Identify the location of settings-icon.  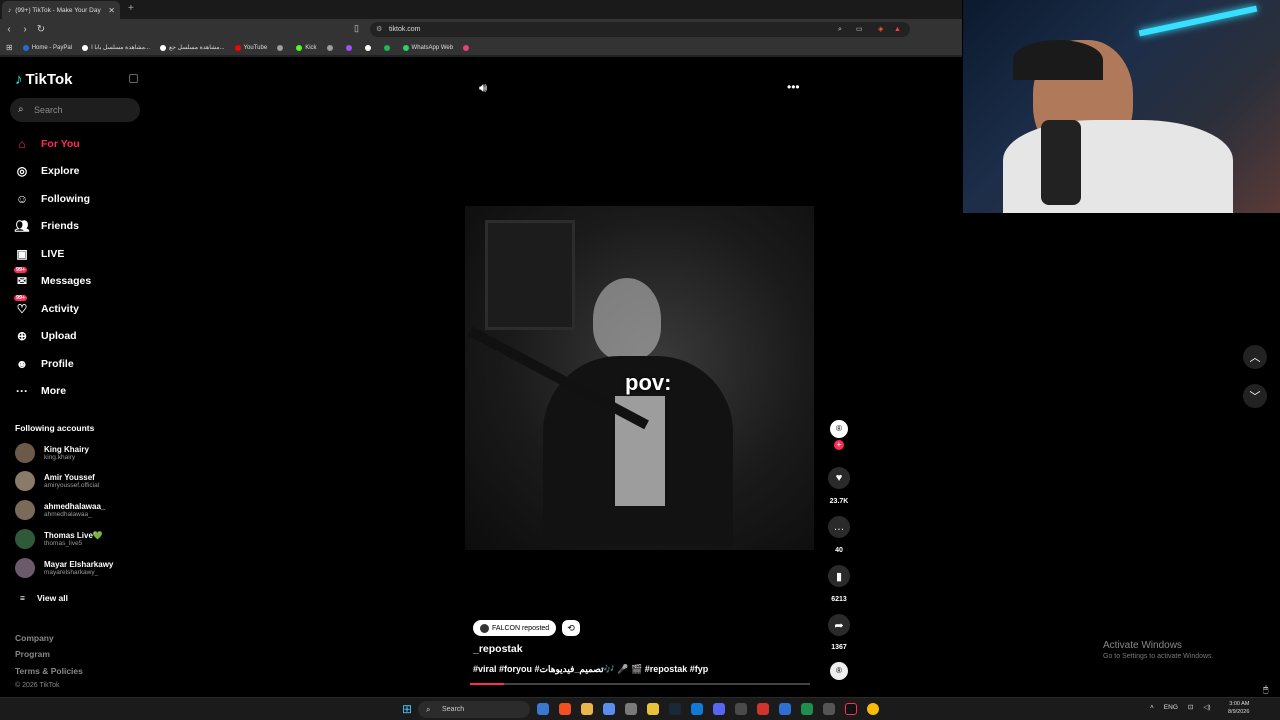
(631, 709).